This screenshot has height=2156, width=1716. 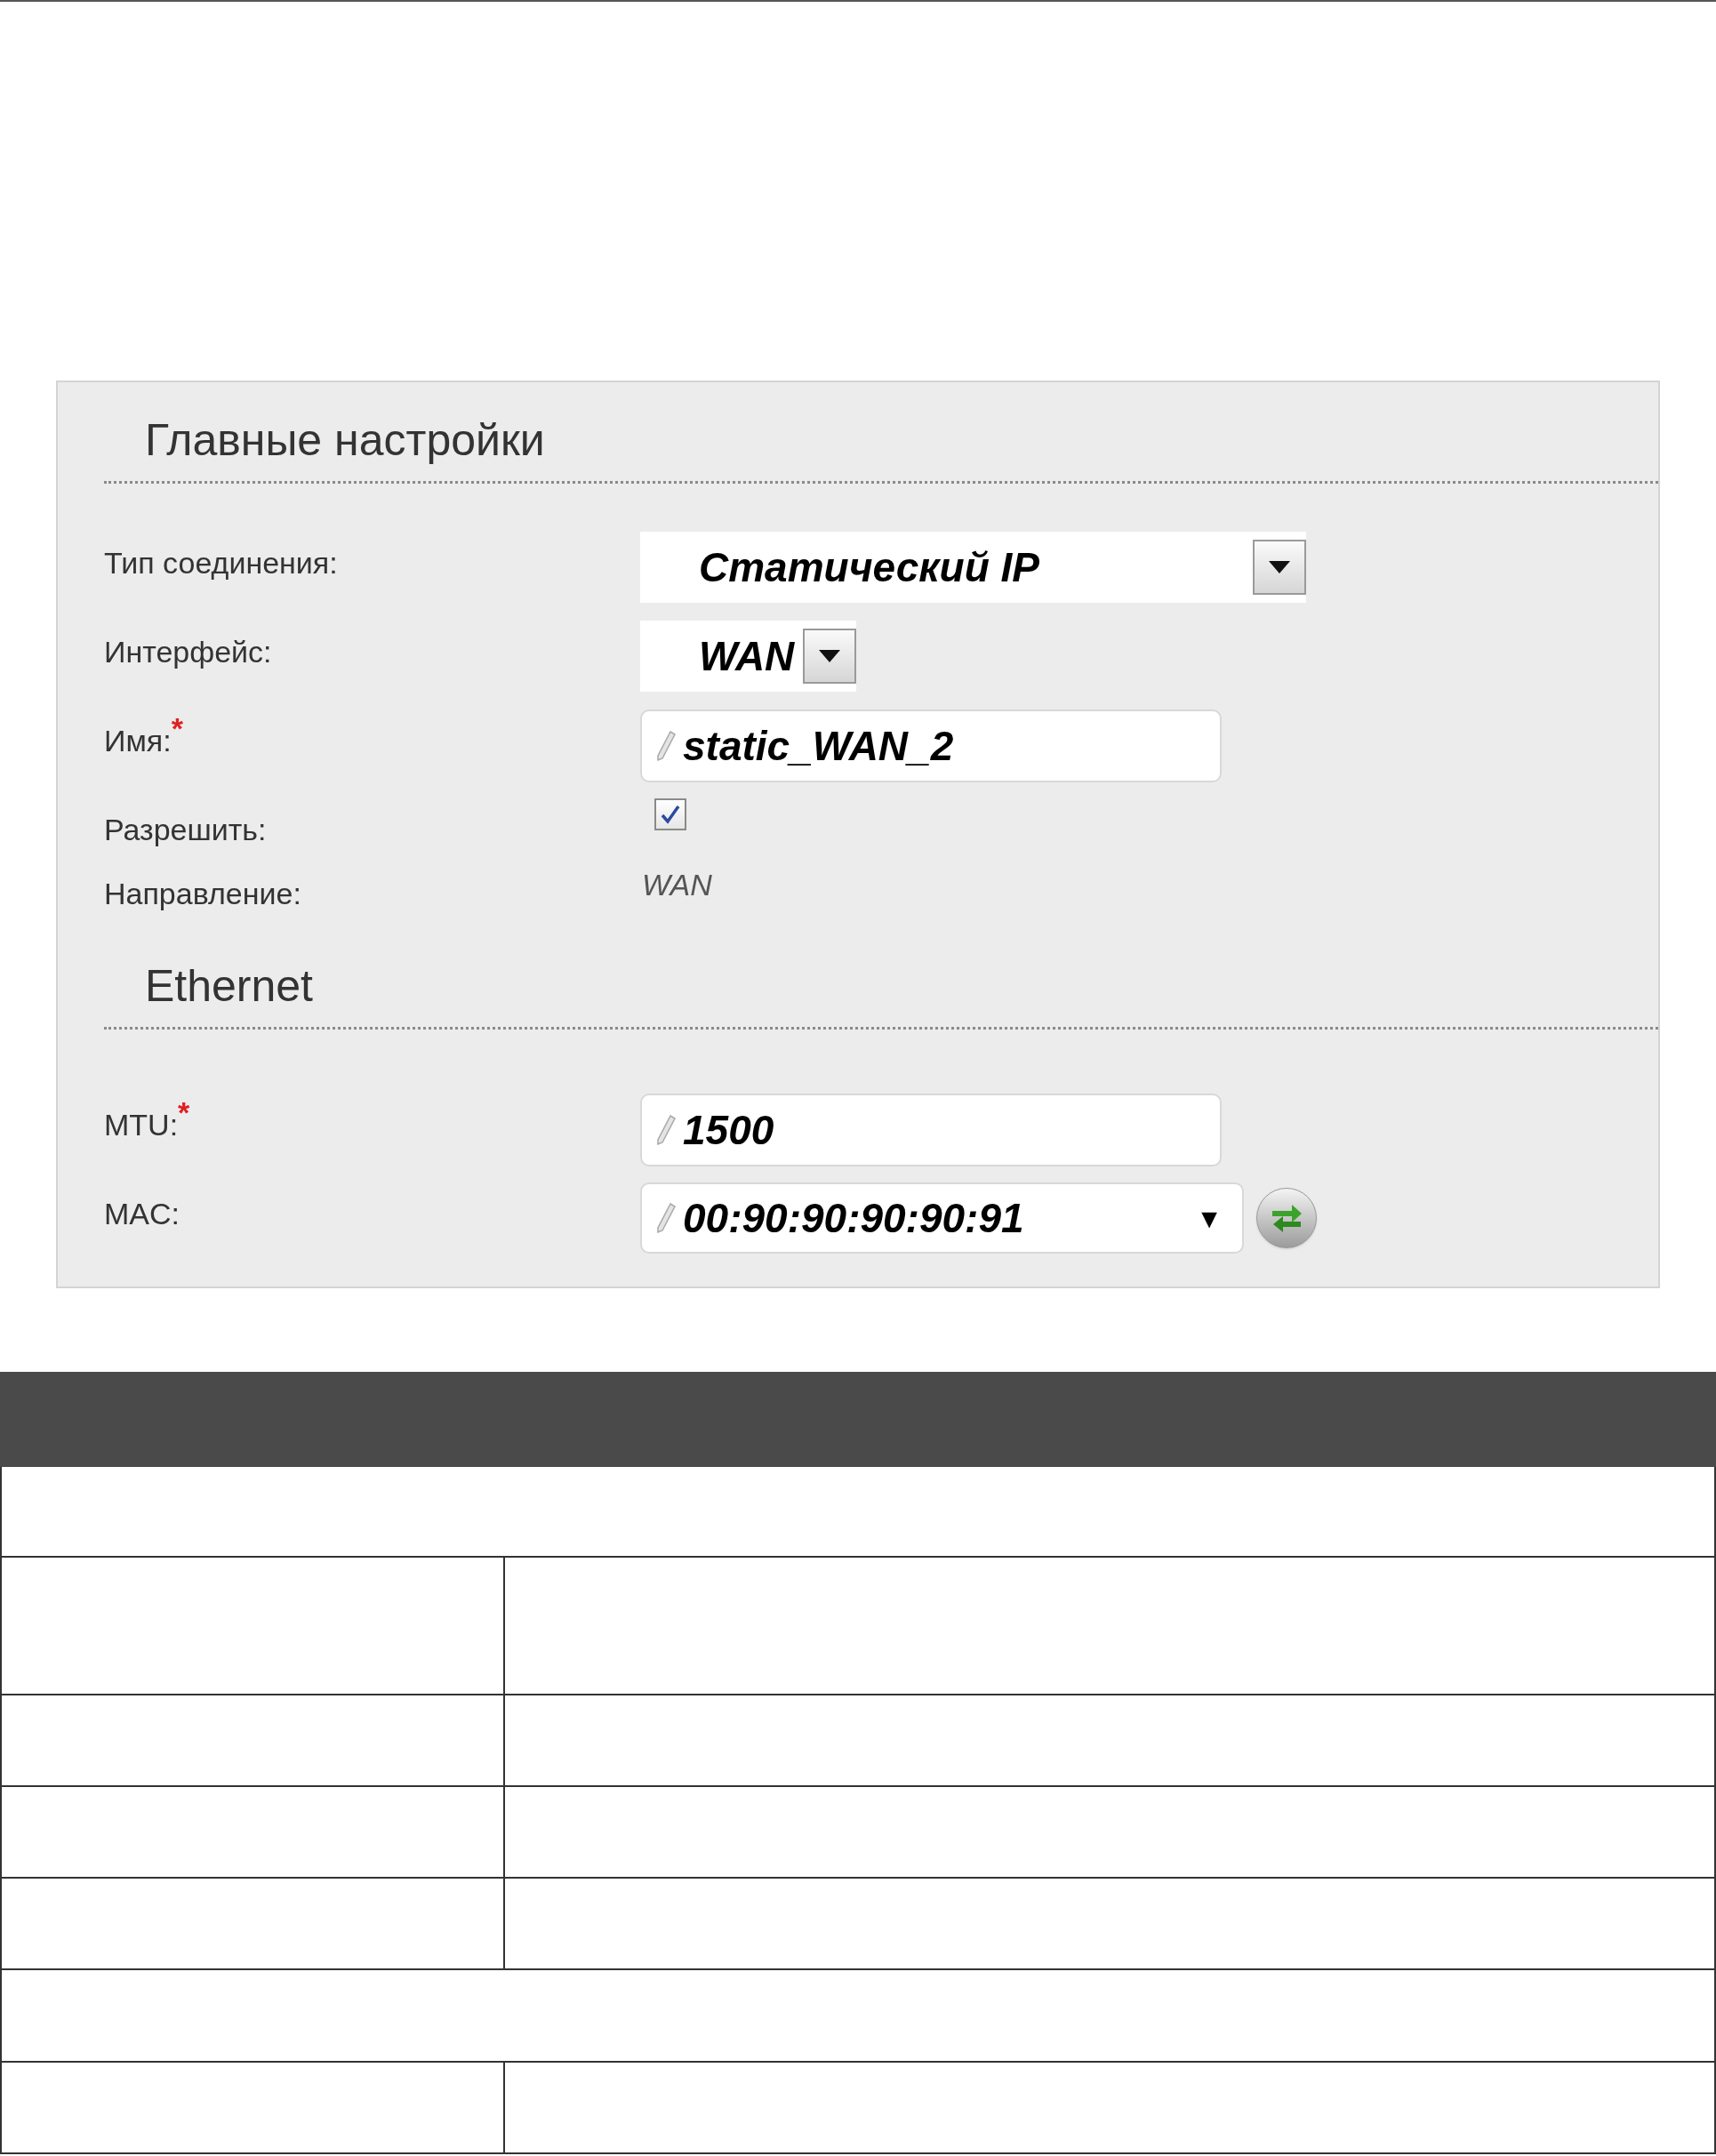 What do you see at coordinates (142, 1214) in the screenshot?
I see `field-label: MAC:` at bounding box center [142, 1214].